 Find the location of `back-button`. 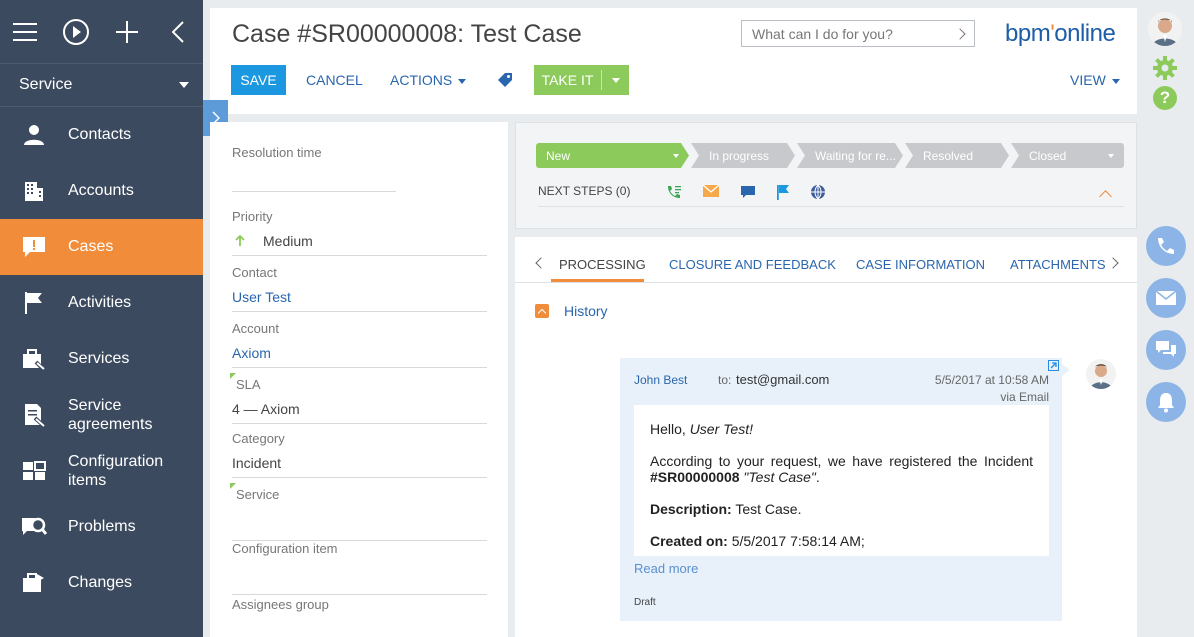

back-button is located at coordinates (177, 31).